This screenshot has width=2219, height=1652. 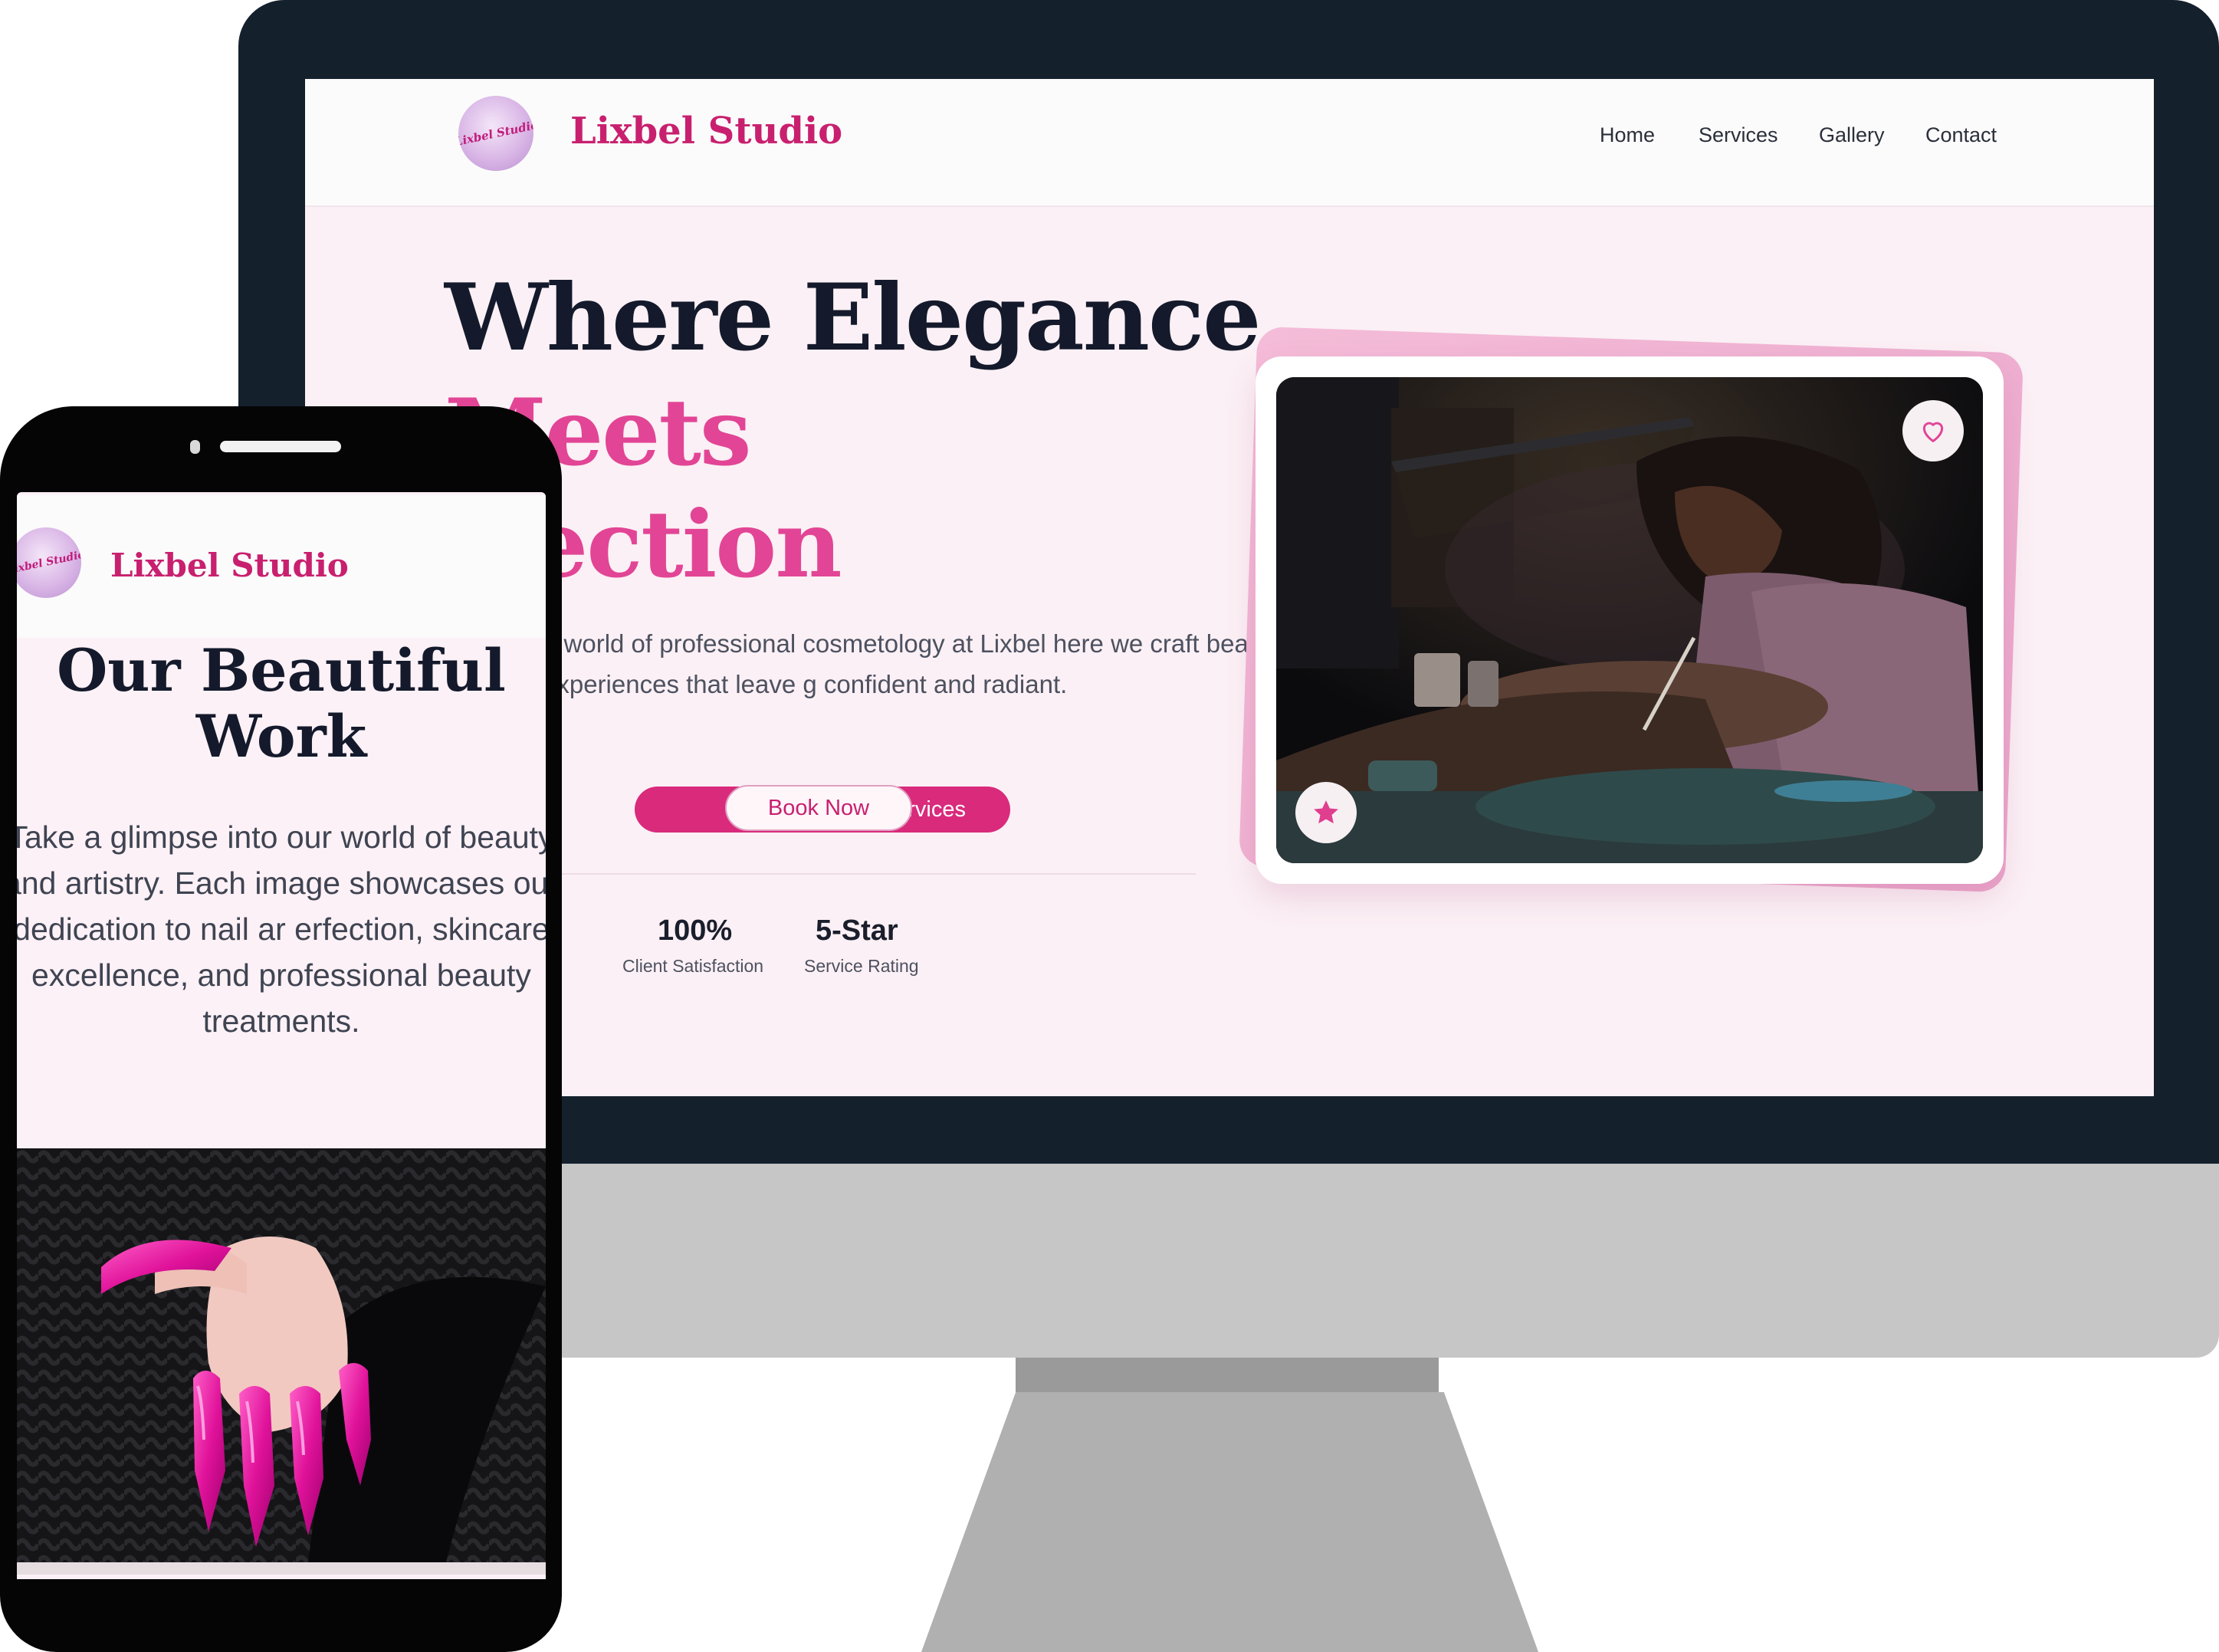 What do you see at coordinates (1628, 135) in the screenshot?
I see `nav-home: Home` at bounding box center [1628, 135].